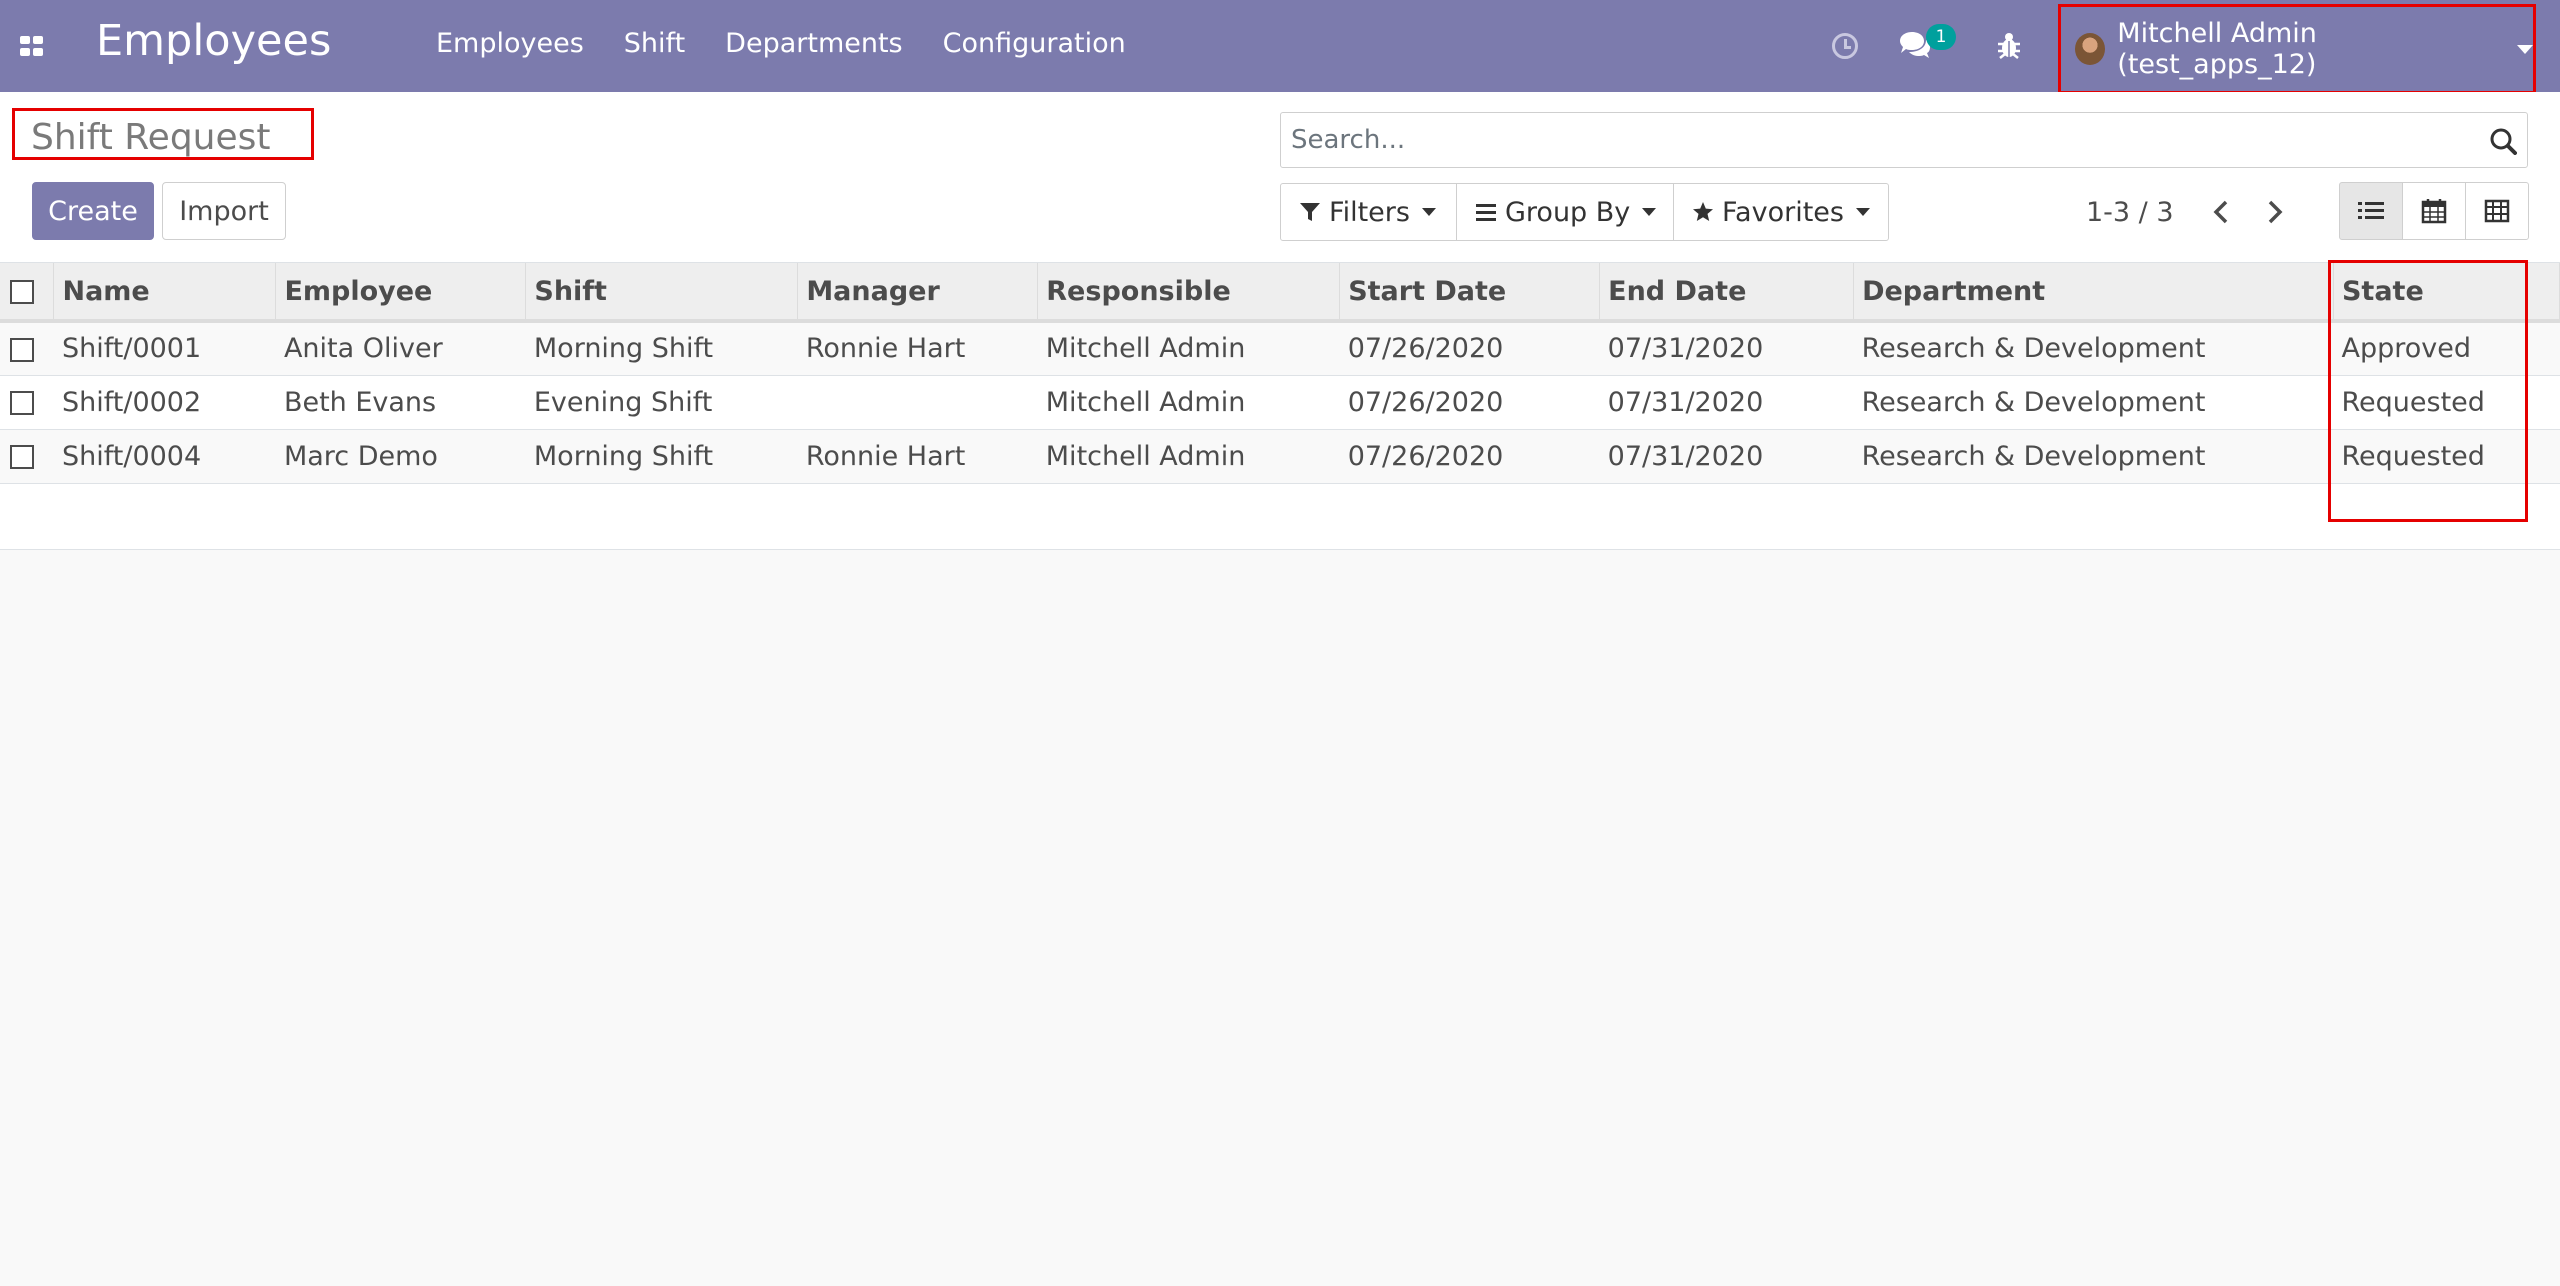  Describe the element at coordinates (131, 456) in the screenshot. I see `cell-name: Shift/0004` at that location.